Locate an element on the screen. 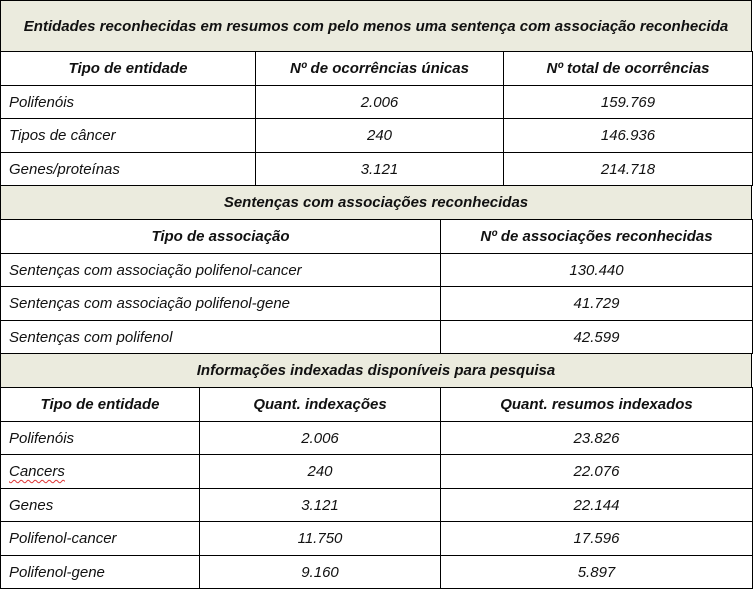 This screenshot has width=754, height=591. cell-entity: Polifenol-gene is located at coordinates (100, 572).